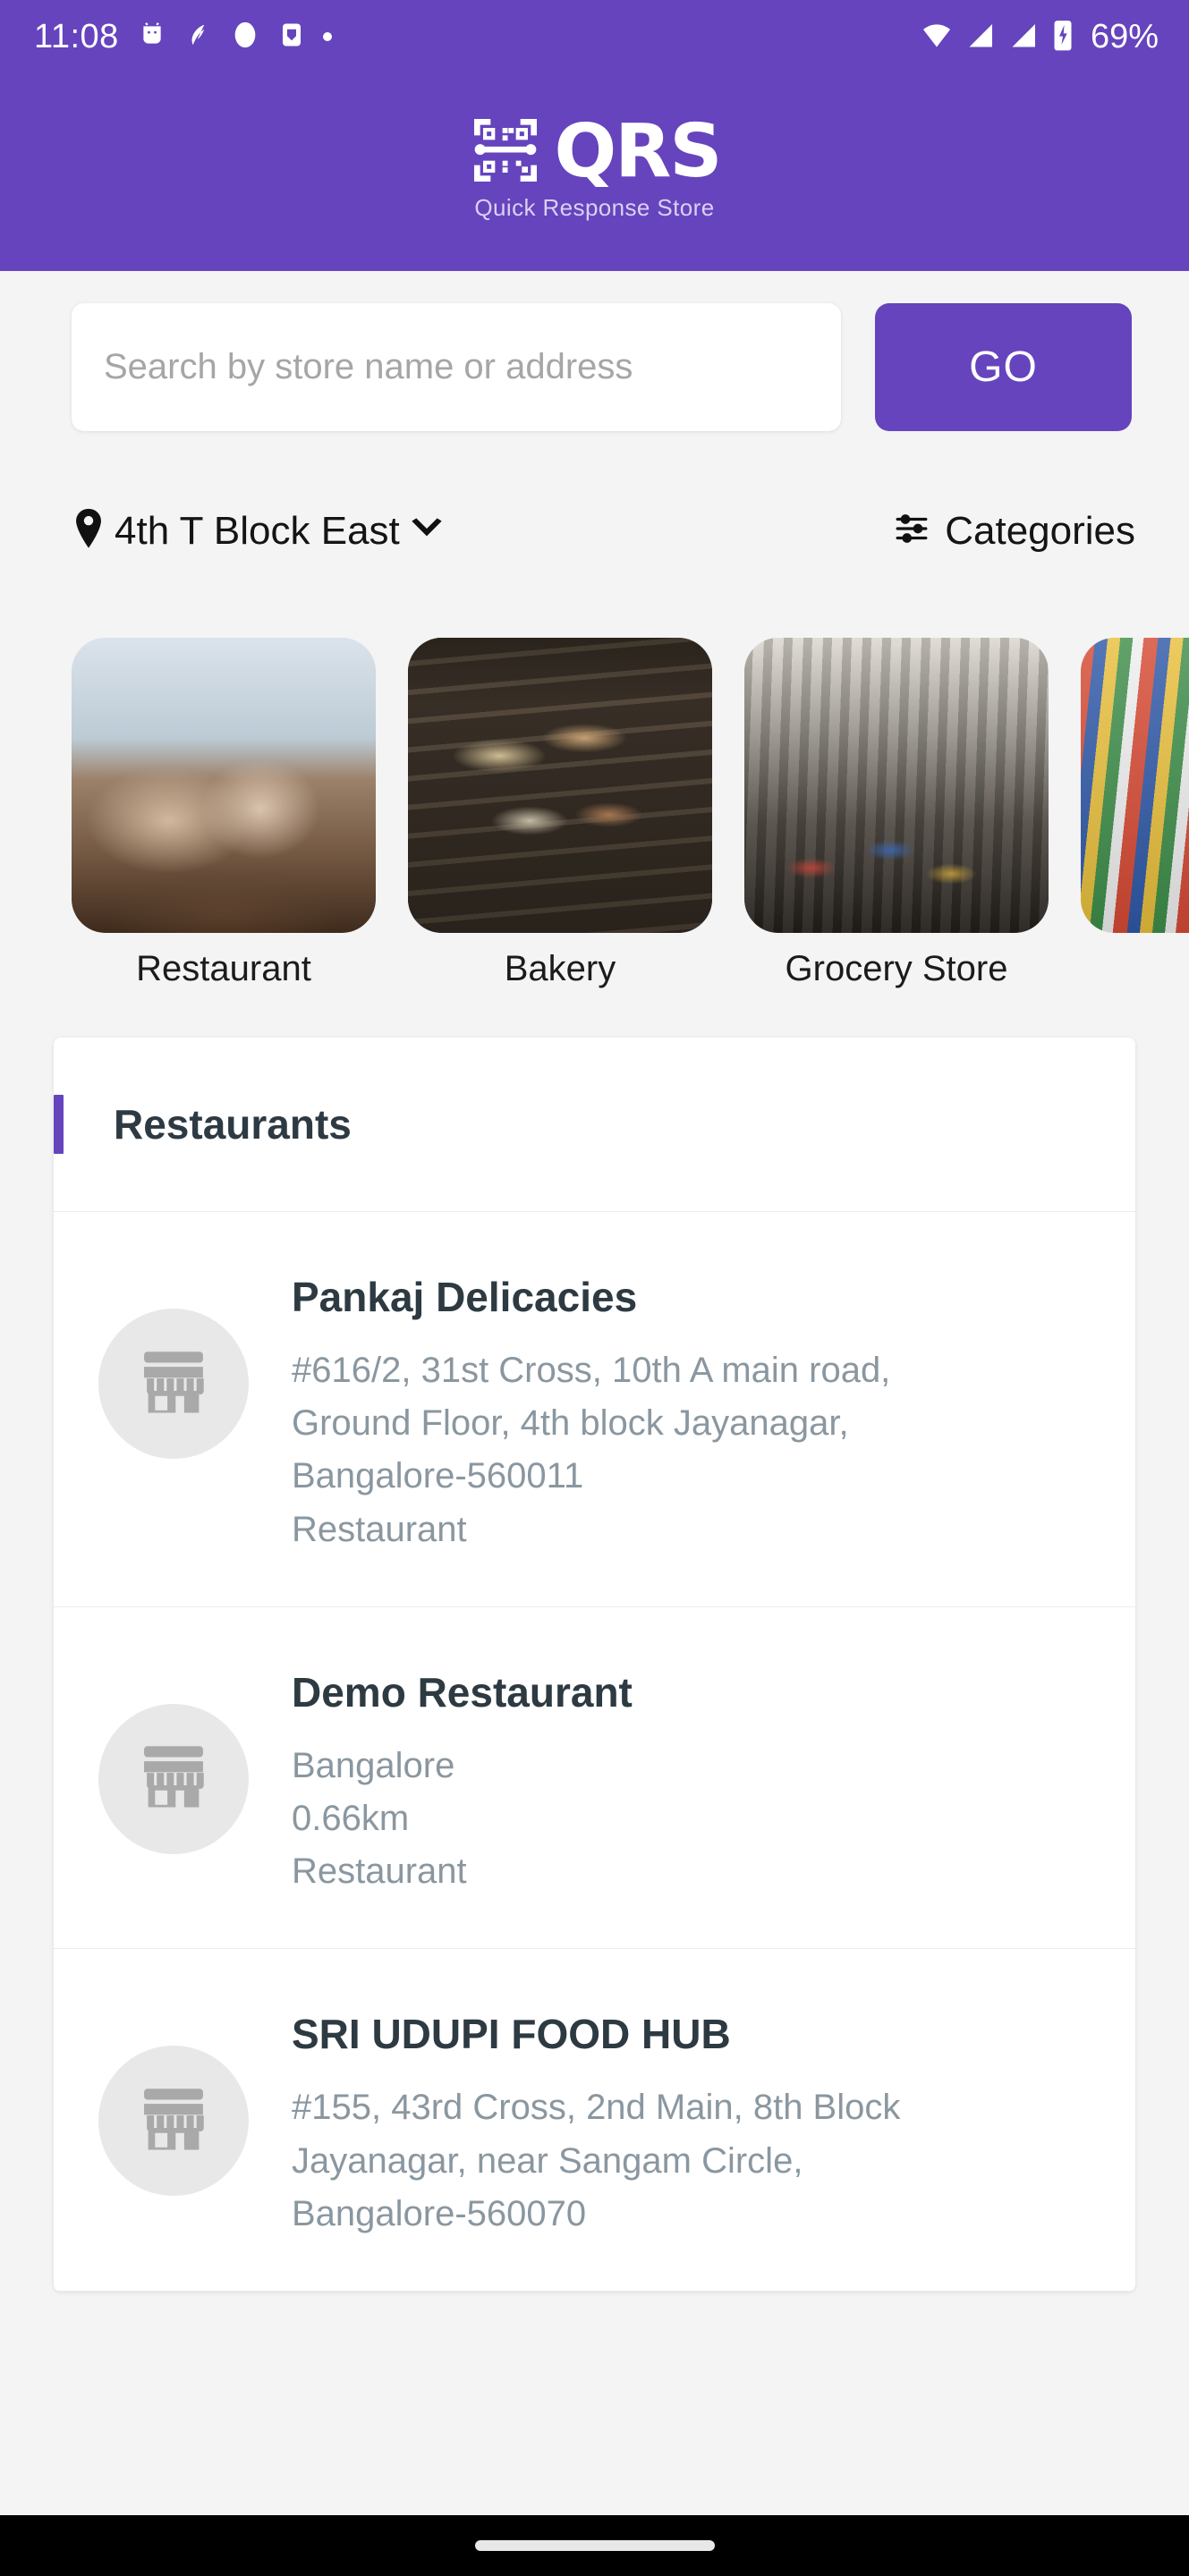 This screenshot has width=1189, height=2576. I want to click on category-carousel: Restaurant Bakery Grocery Store Supe, so click(594, 813).